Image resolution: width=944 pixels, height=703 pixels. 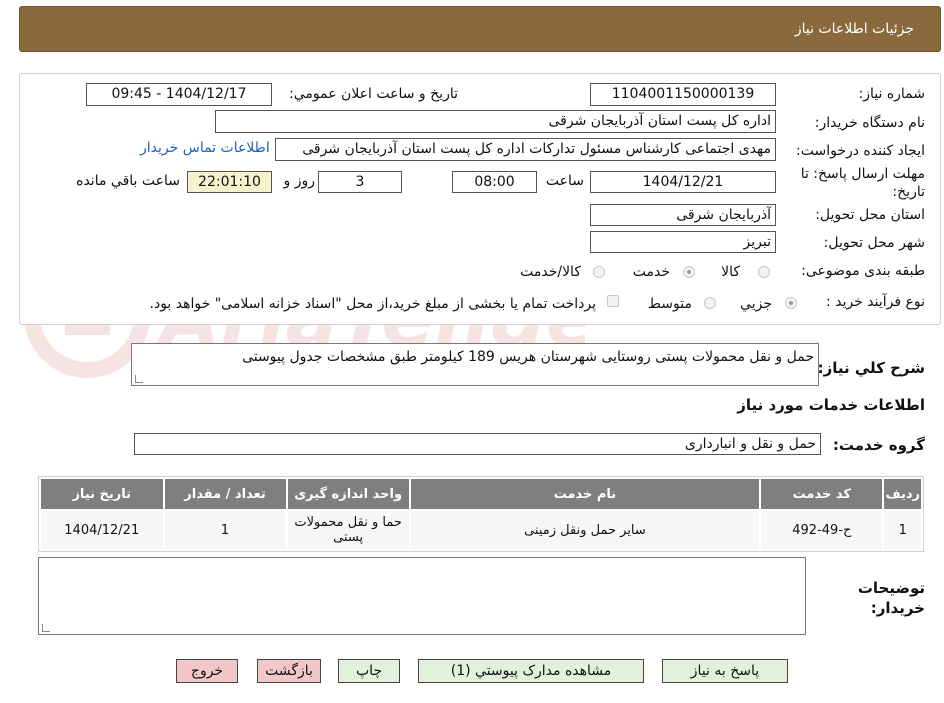 I want to click on deadline-time-label: ساعت, so click(x=564, y=181).